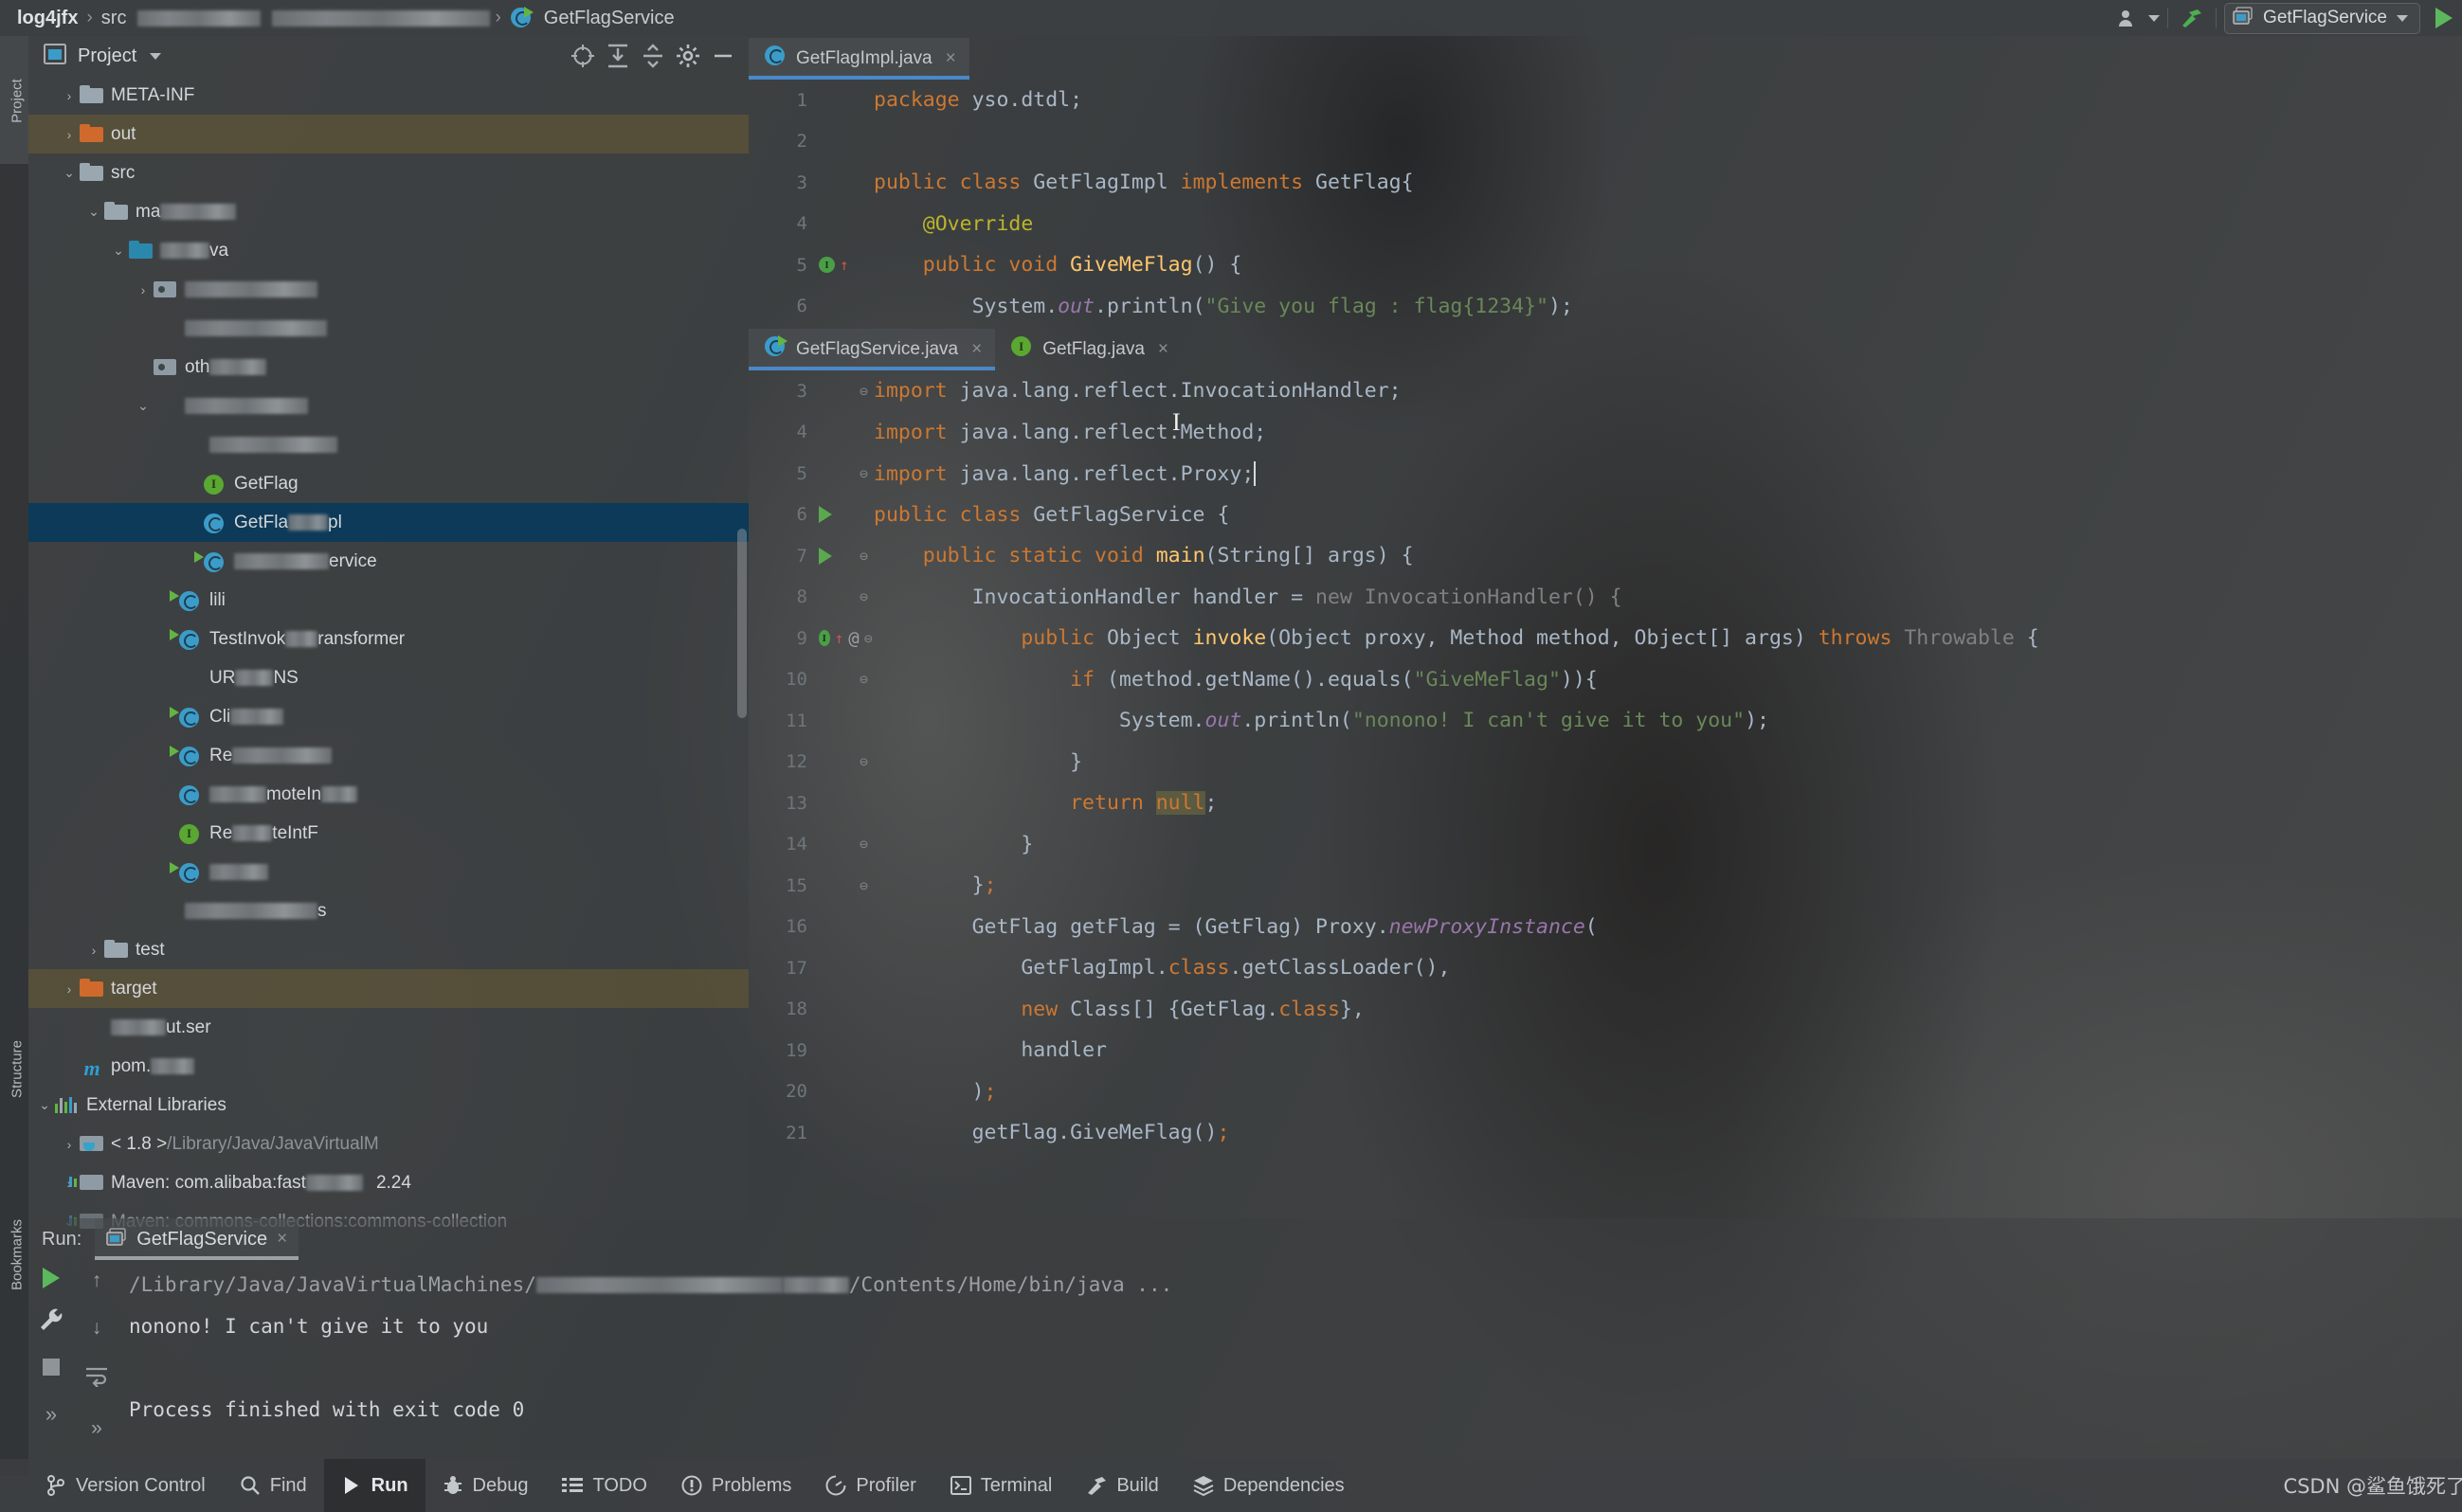 Image resolution: width=2462 pixels, height=1512 pixels. I want to click on status-bar-item-dependencies: Dependencies, so click(1269, 1485).